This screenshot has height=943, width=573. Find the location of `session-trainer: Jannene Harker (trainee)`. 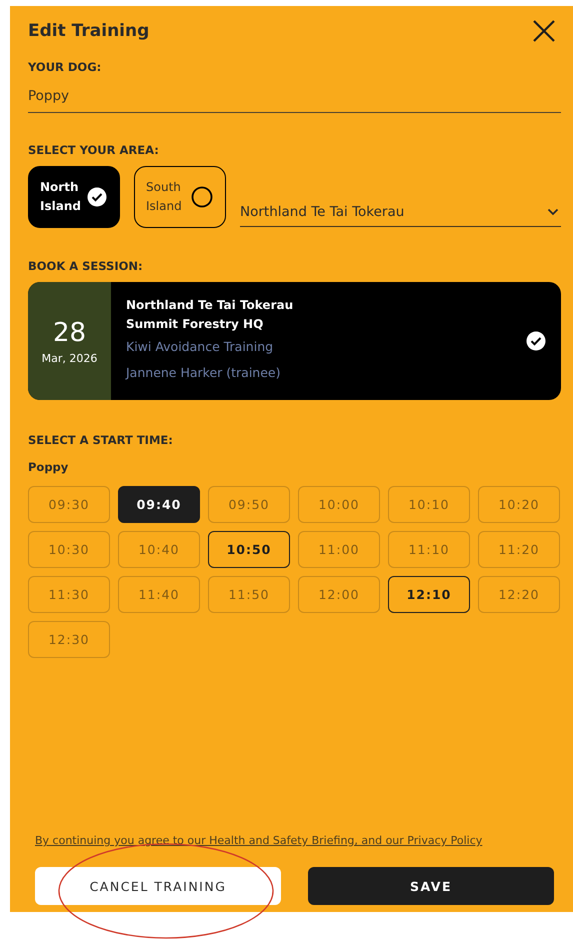

session-trainer: Jannene Harker (trainee) is located at coordinates (204, 373).